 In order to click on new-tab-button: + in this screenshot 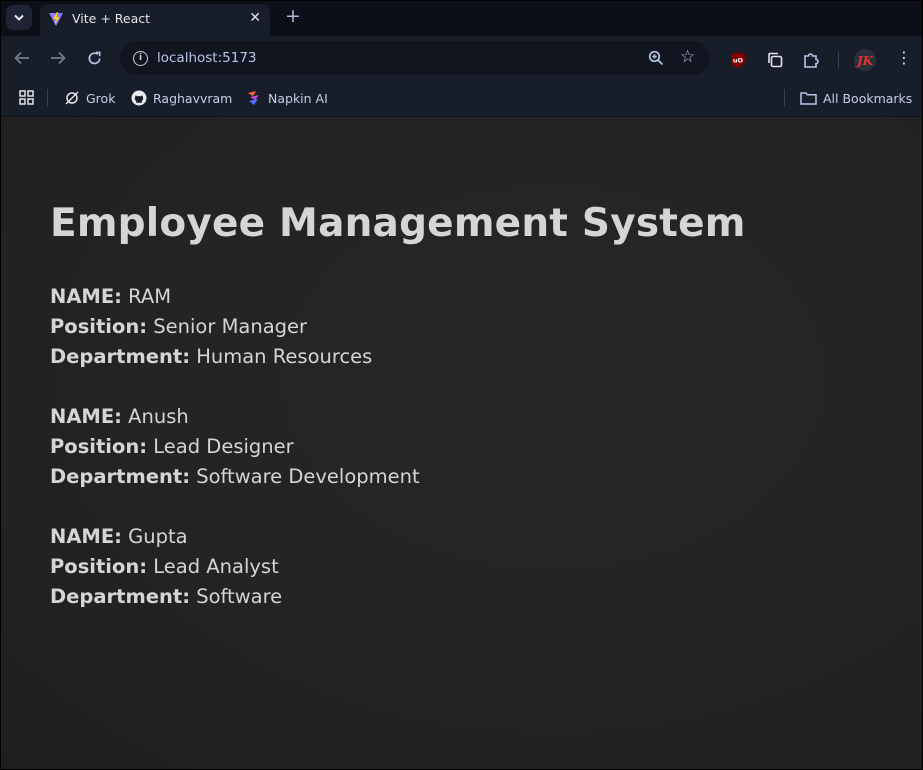, I will do `click(293, 16)`.